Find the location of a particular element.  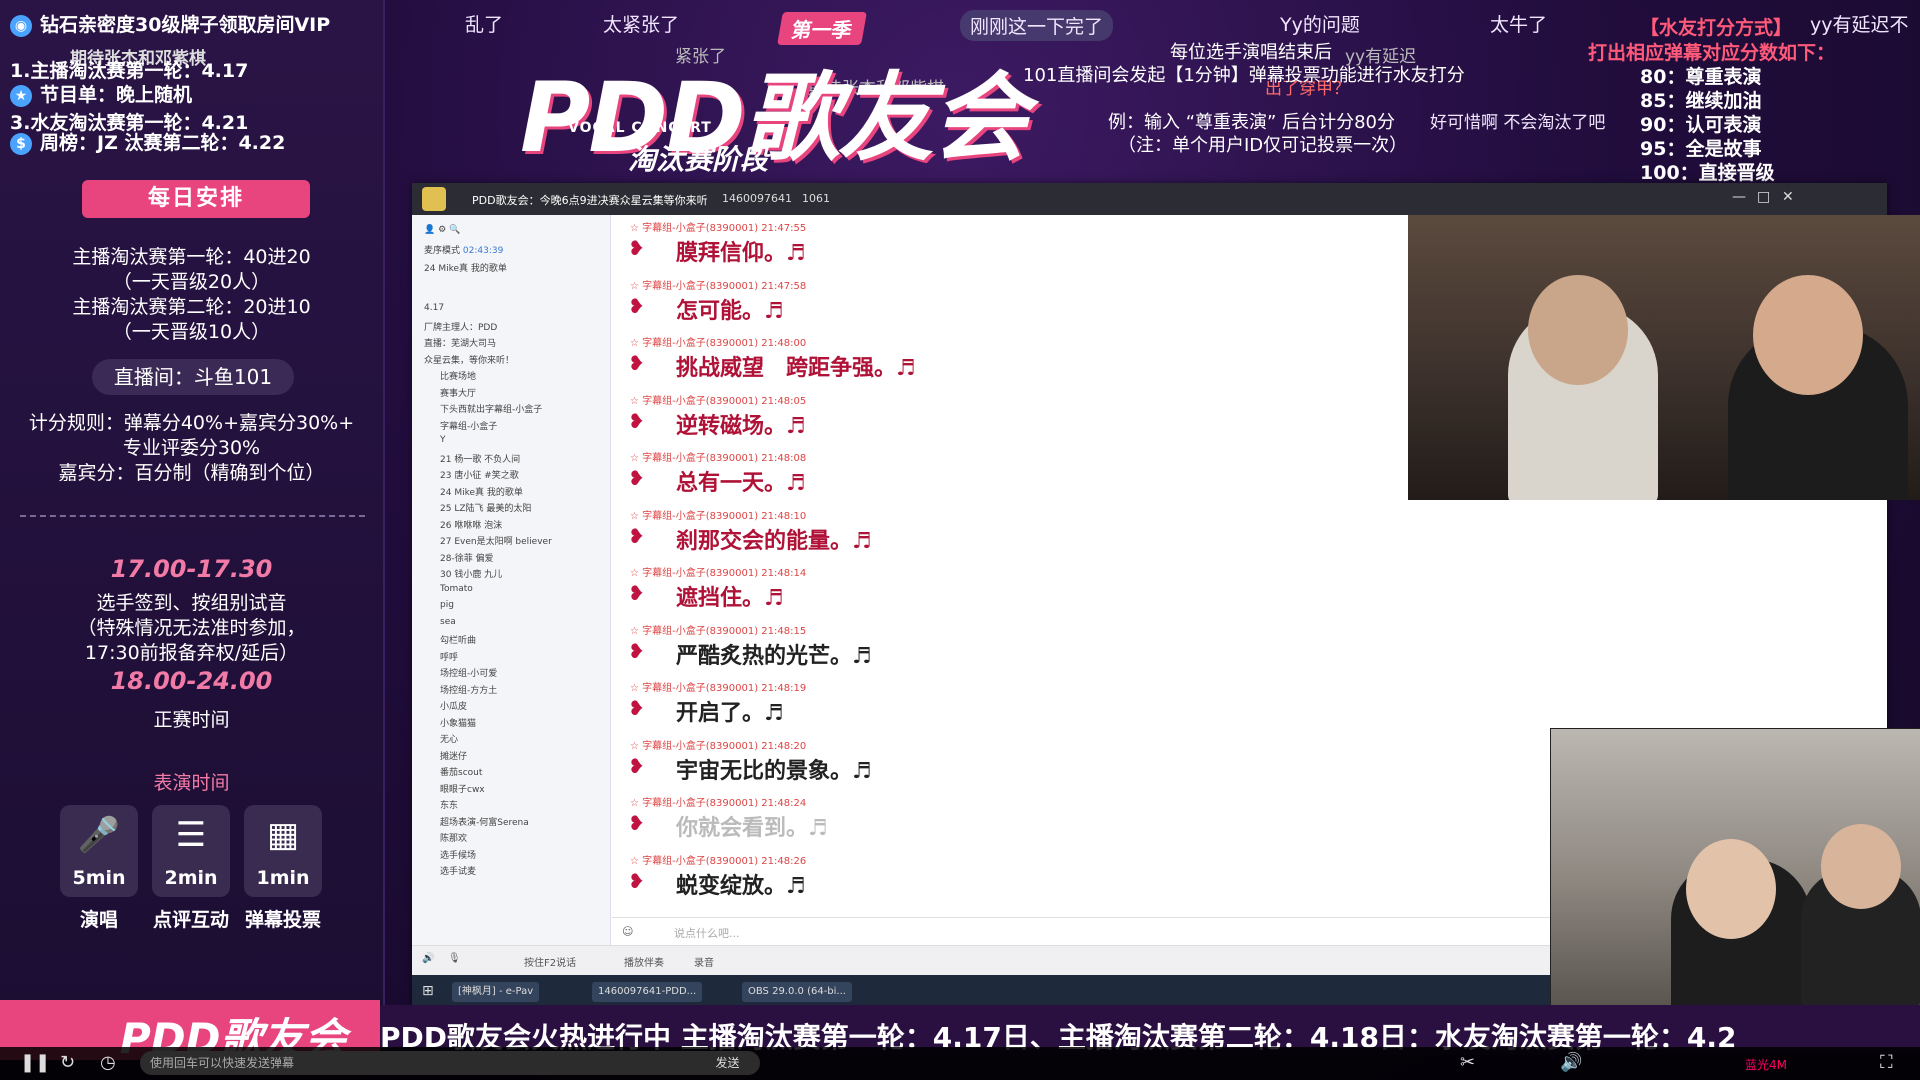

rule-line-4: （注：单个用户ID仅可记投票一次） is located at coordinates (1263, 145).